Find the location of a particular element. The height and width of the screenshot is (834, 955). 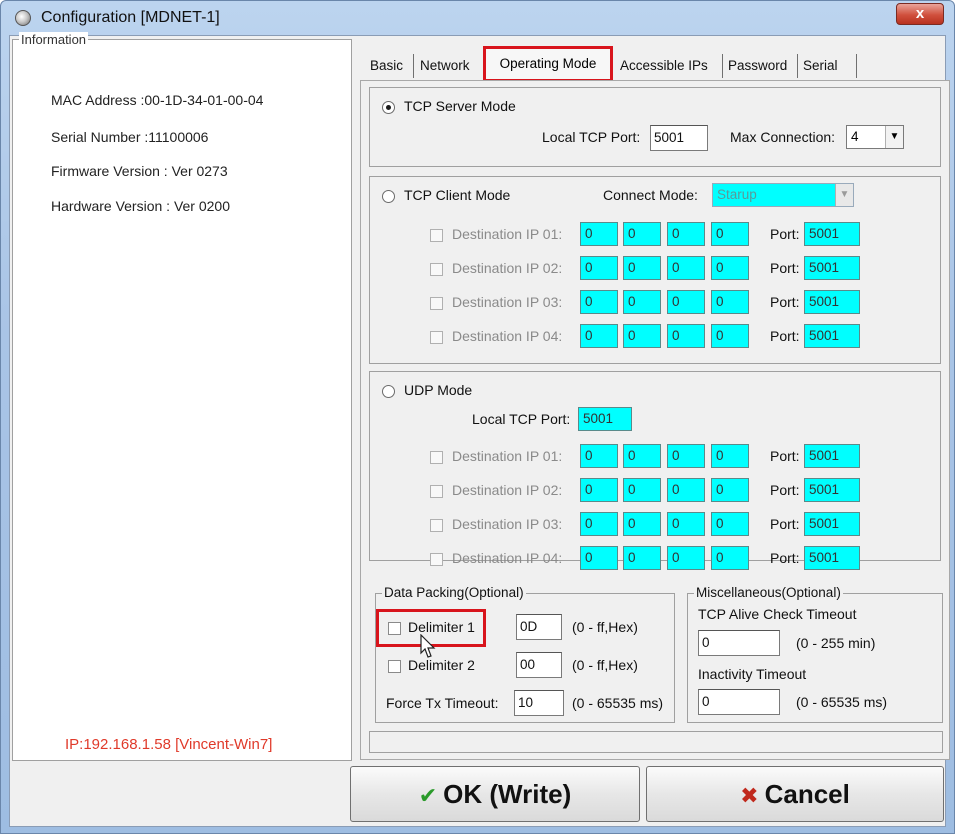

delimiter-1-checkbox is located at coordinates (394, 628).